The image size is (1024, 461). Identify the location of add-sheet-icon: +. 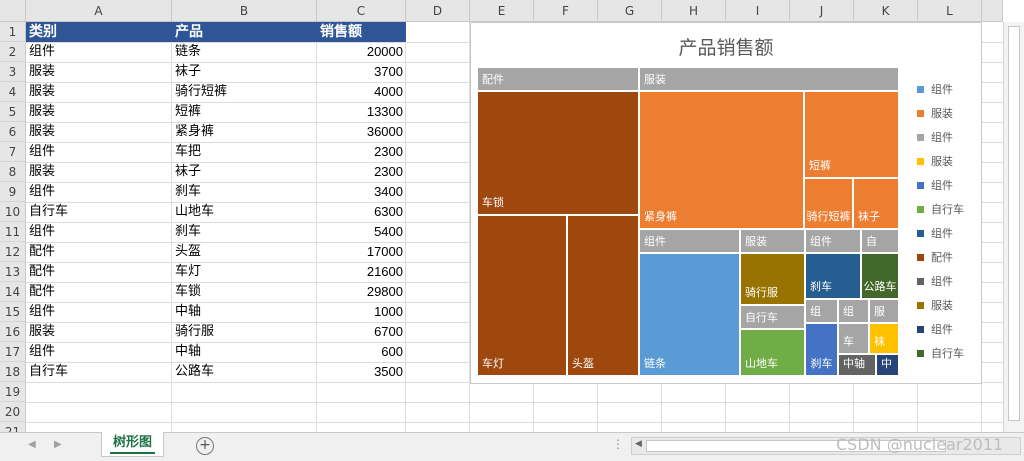
(205, 446).